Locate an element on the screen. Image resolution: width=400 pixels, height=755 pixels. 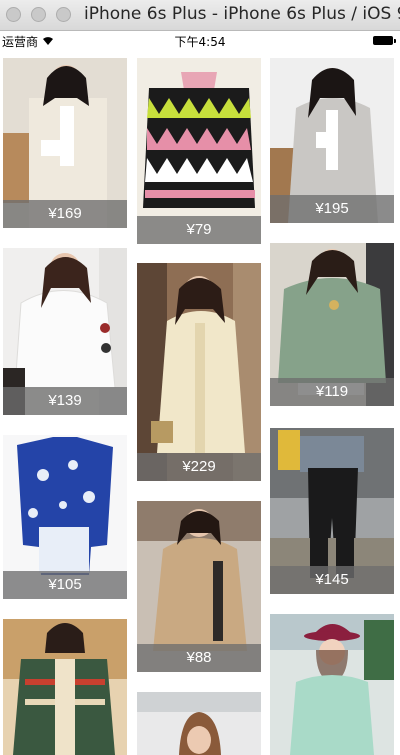
status-time: 下午4:54 is located at coordinates (200, 42).